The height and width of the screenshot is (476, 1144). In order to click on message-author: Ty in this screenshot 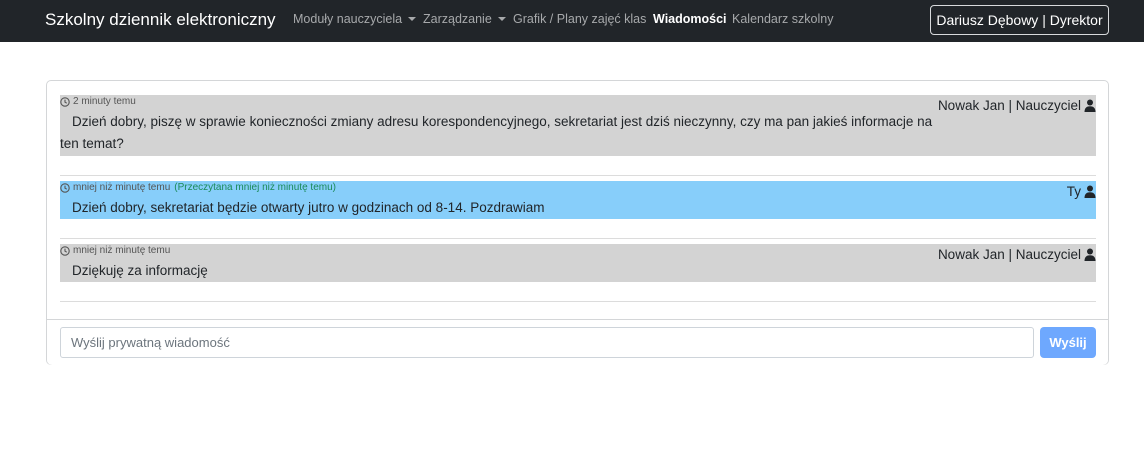, I will do `click(1081, 191)`.